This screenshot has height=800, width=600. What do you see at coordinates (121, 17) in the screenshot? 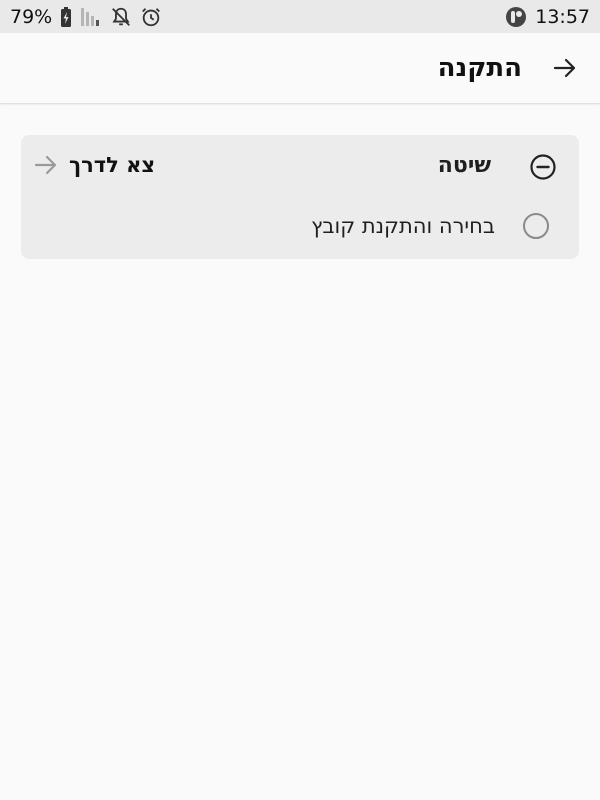
I see `notifications-off-icon` at bounding box center [121, 17].